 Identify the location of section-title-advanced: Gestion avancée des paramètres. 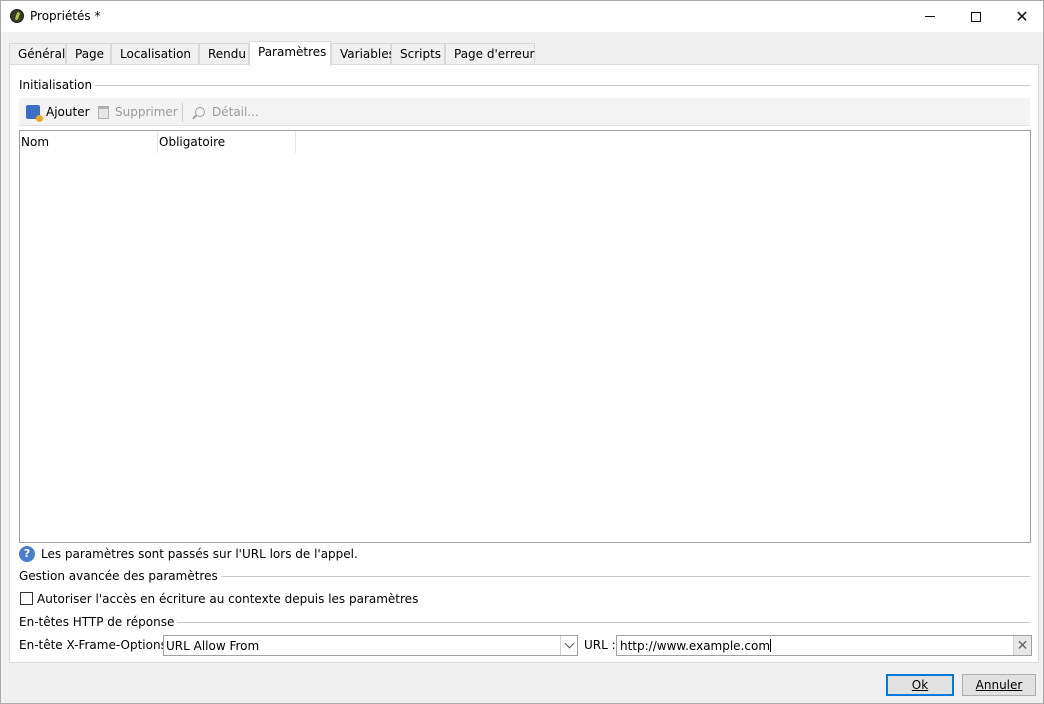
(120, 576).